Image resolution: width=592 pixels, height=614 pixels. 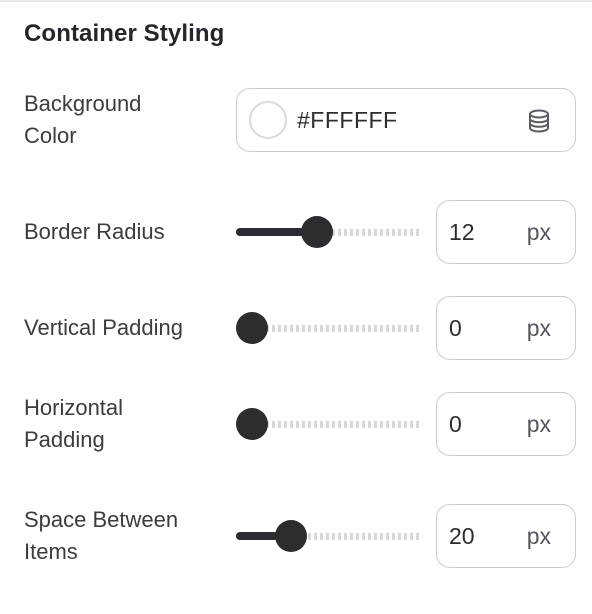 What do you see at coordinates (124, 424) in the screenshot?
I see `horizontal-padding-label: Horizontal Padding` at bounding box center [124, 424].